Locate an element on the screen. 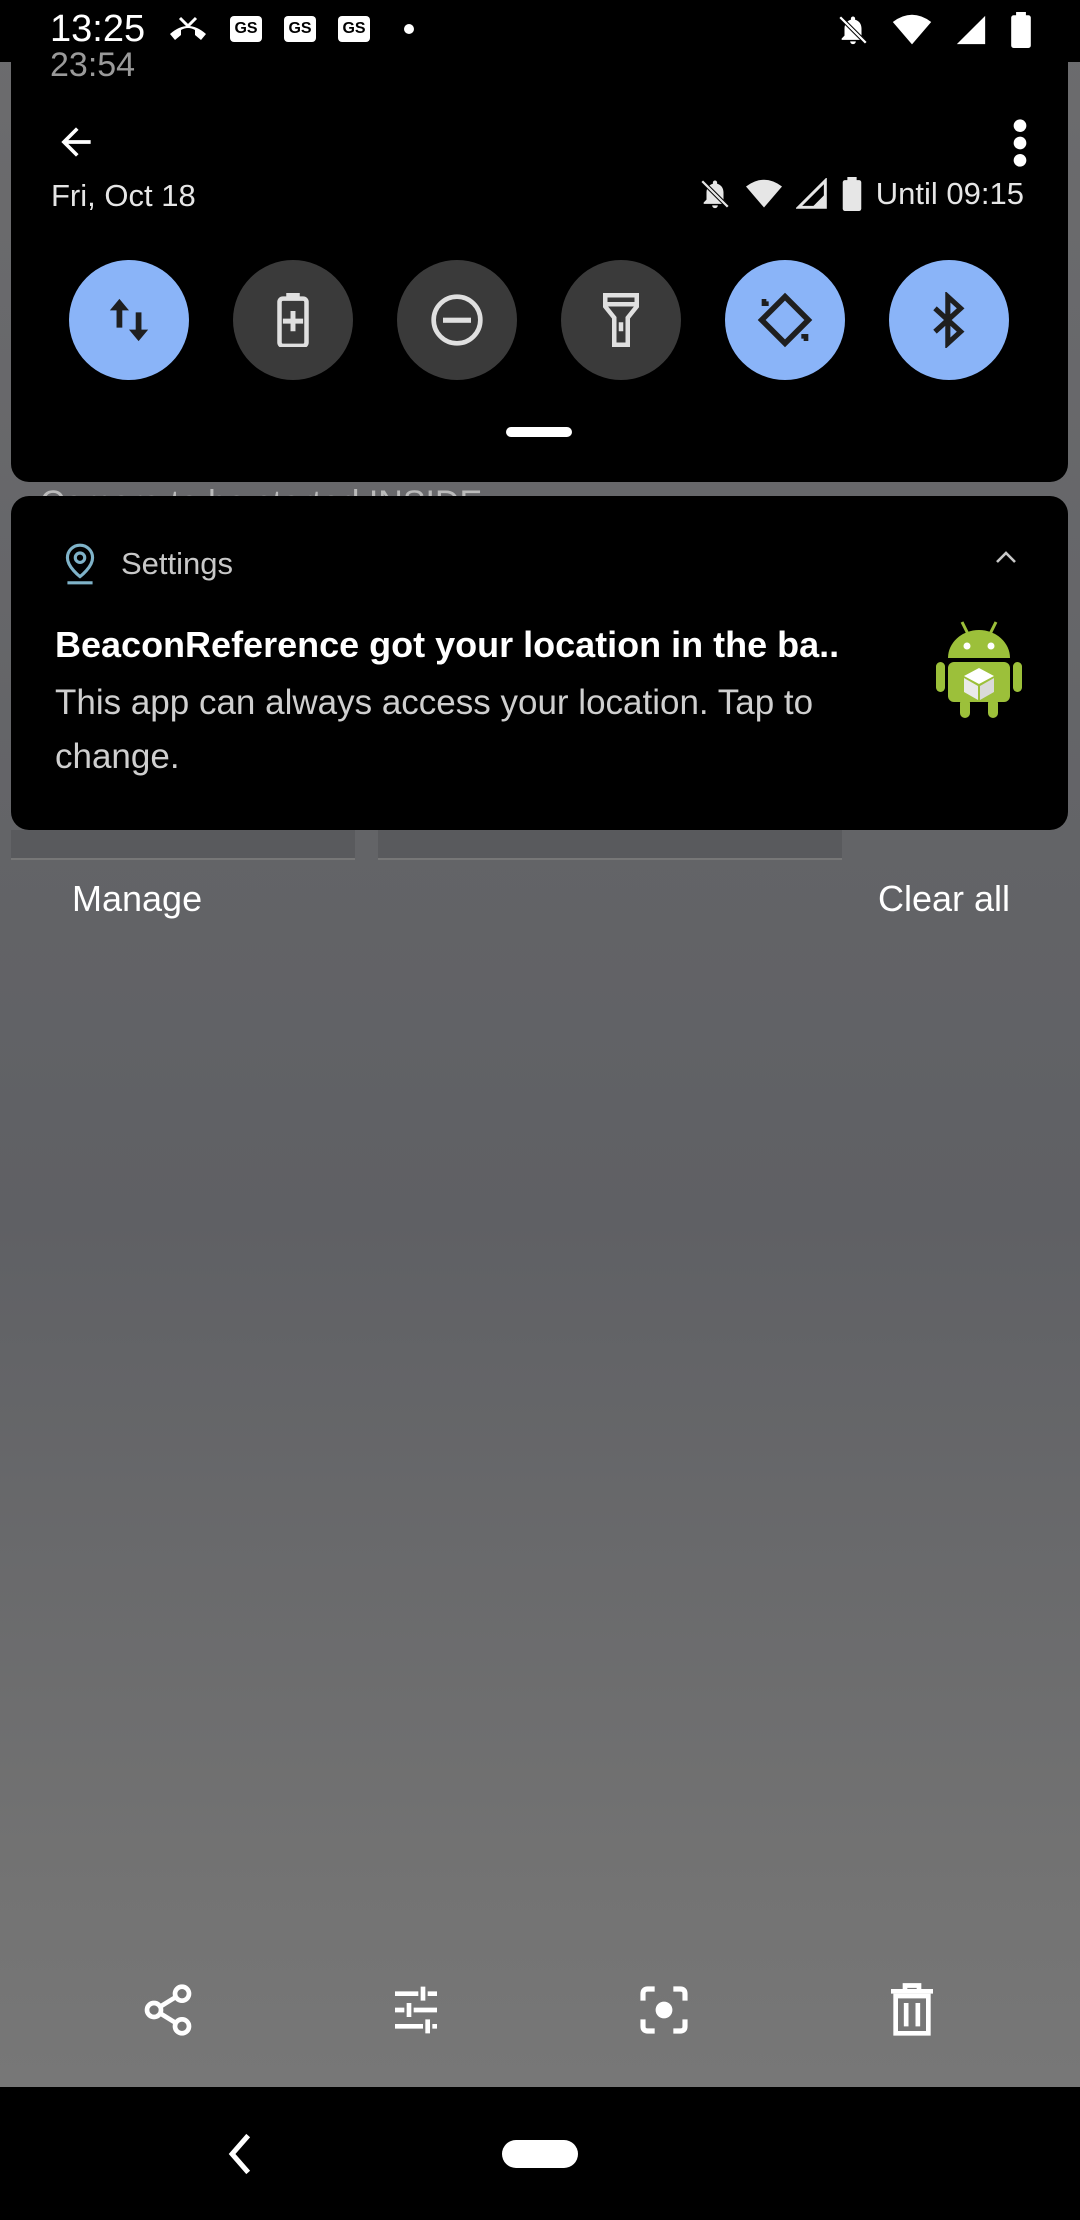 Image resolution: width=1080 pixels, height=2220 pixels. auto-rotate-icon is located at coordinates (785, 320).